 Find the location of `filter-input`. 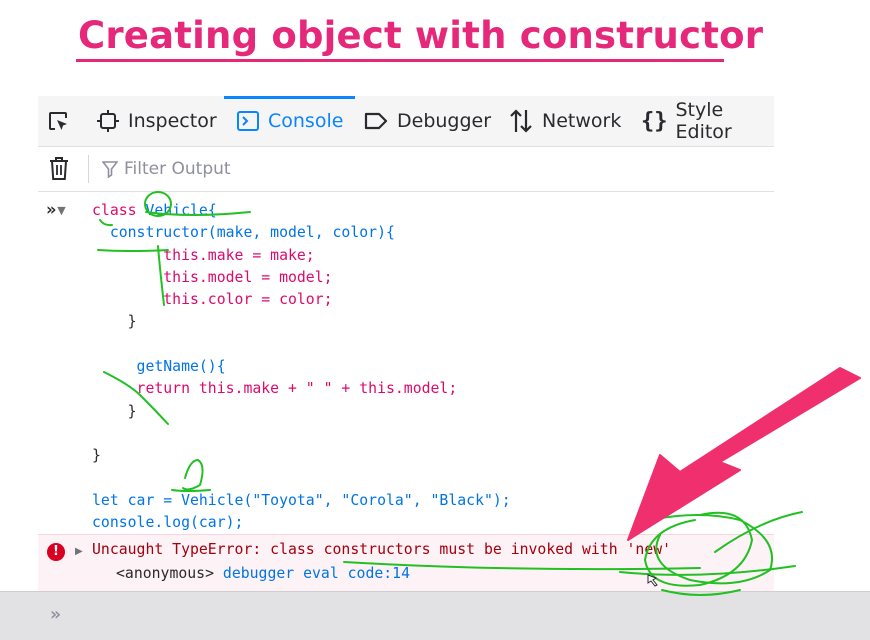

filter-input is located at coordinates (224, 169).